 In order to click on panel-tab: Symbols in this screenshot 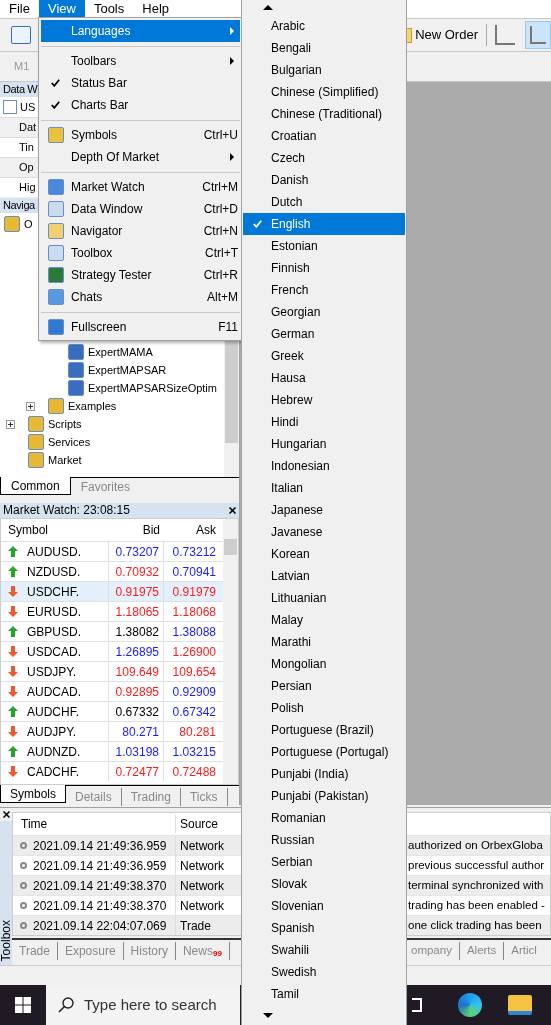, I will do `click(33, 794)`.